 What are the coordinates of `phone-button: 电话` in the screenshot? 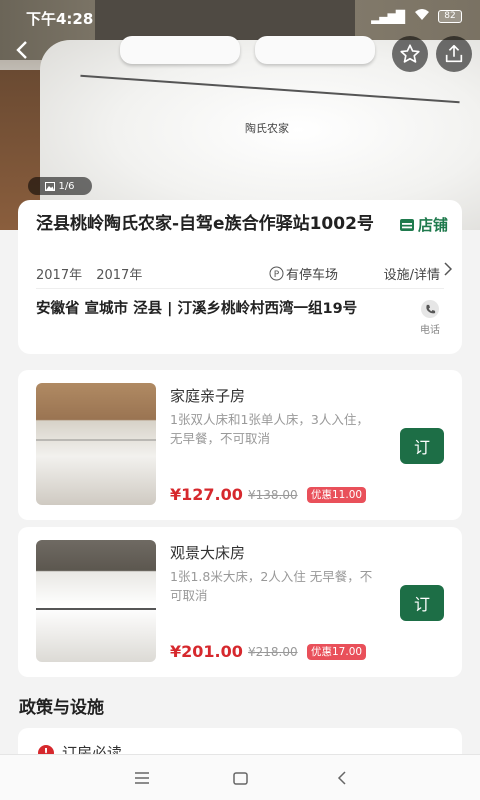 It's located at (430, 318).